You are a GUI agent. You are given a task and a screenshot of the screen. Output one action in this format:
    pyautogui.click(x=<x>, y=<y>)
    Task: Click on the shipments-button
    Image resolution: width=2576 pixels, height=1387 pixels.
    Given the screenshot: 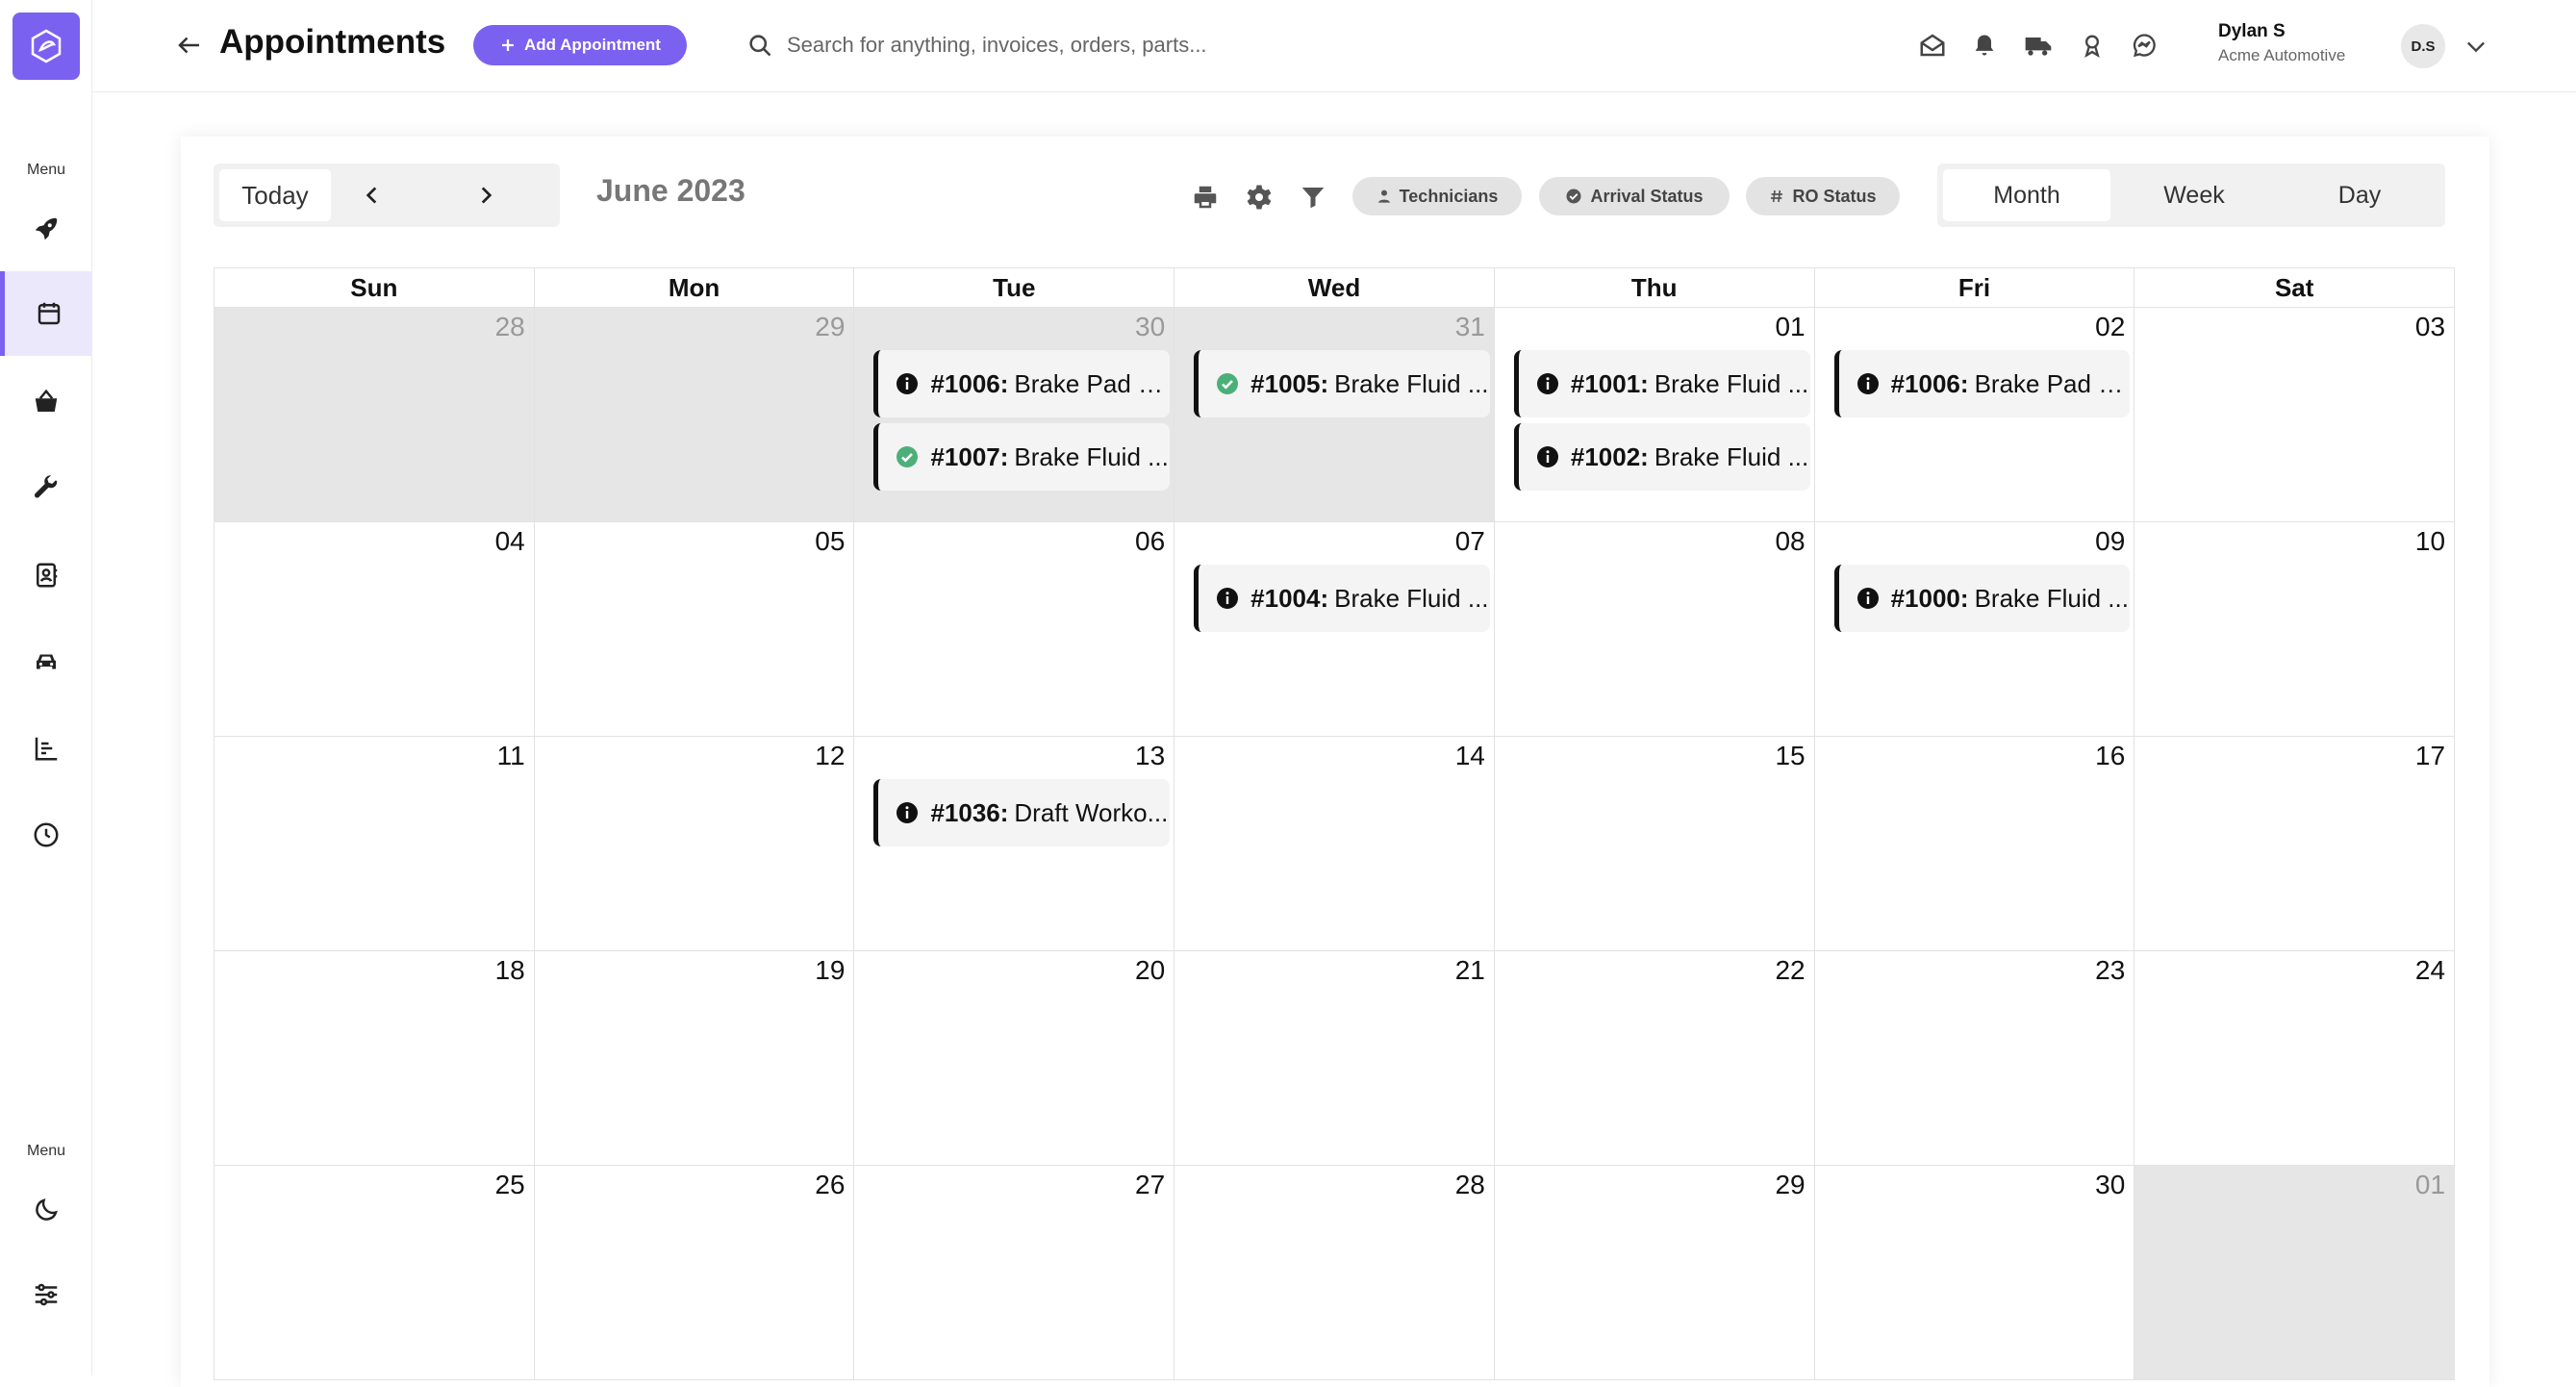 What is the action you would take?
    pyautogui.click(x=2039, y=45)
    